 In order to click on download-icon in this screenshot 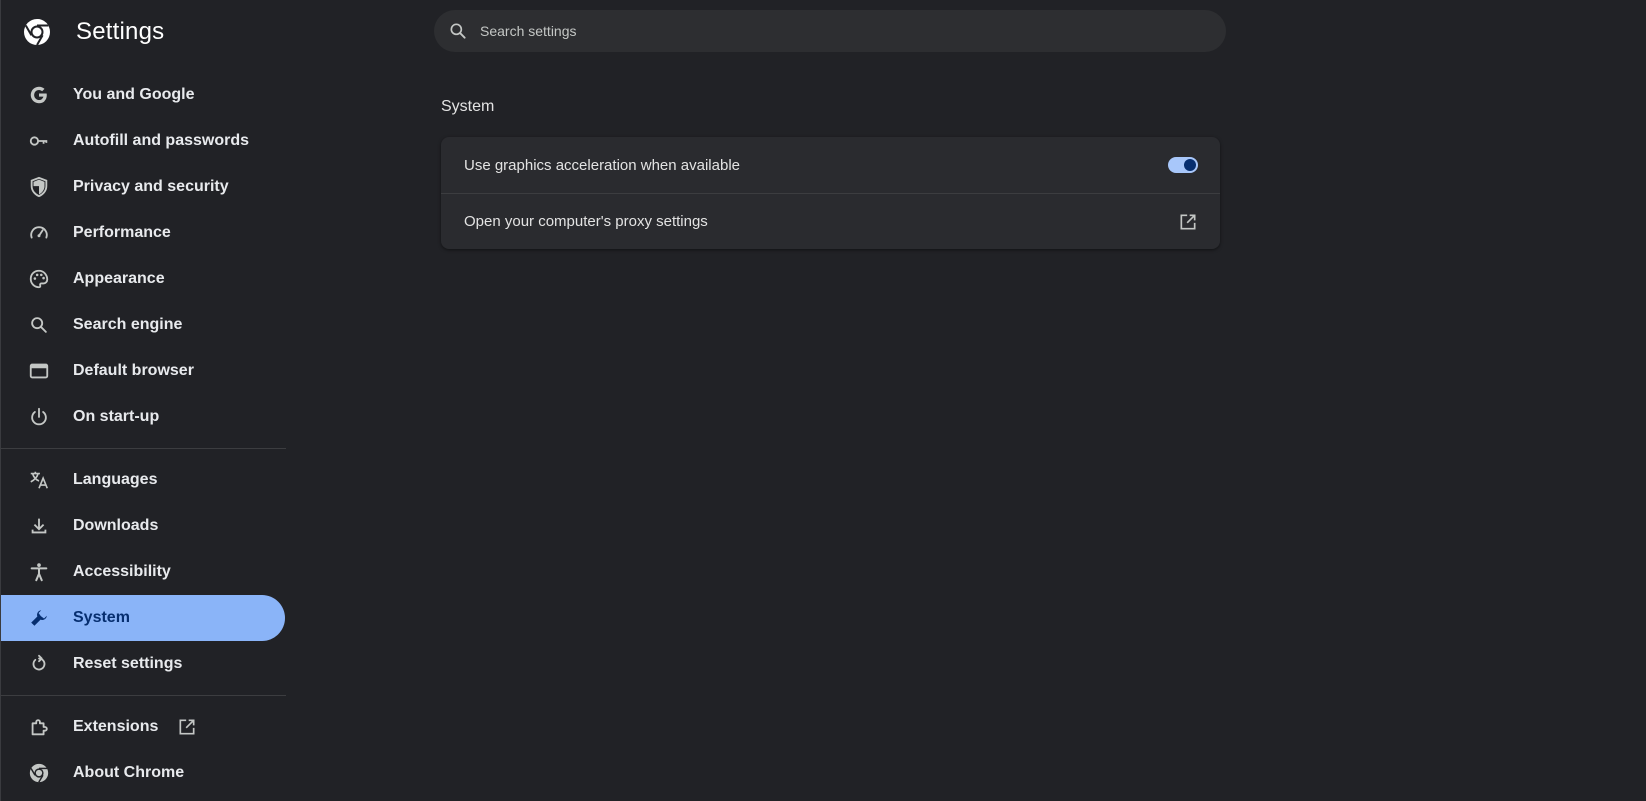, I will do `click(39, 526)`.